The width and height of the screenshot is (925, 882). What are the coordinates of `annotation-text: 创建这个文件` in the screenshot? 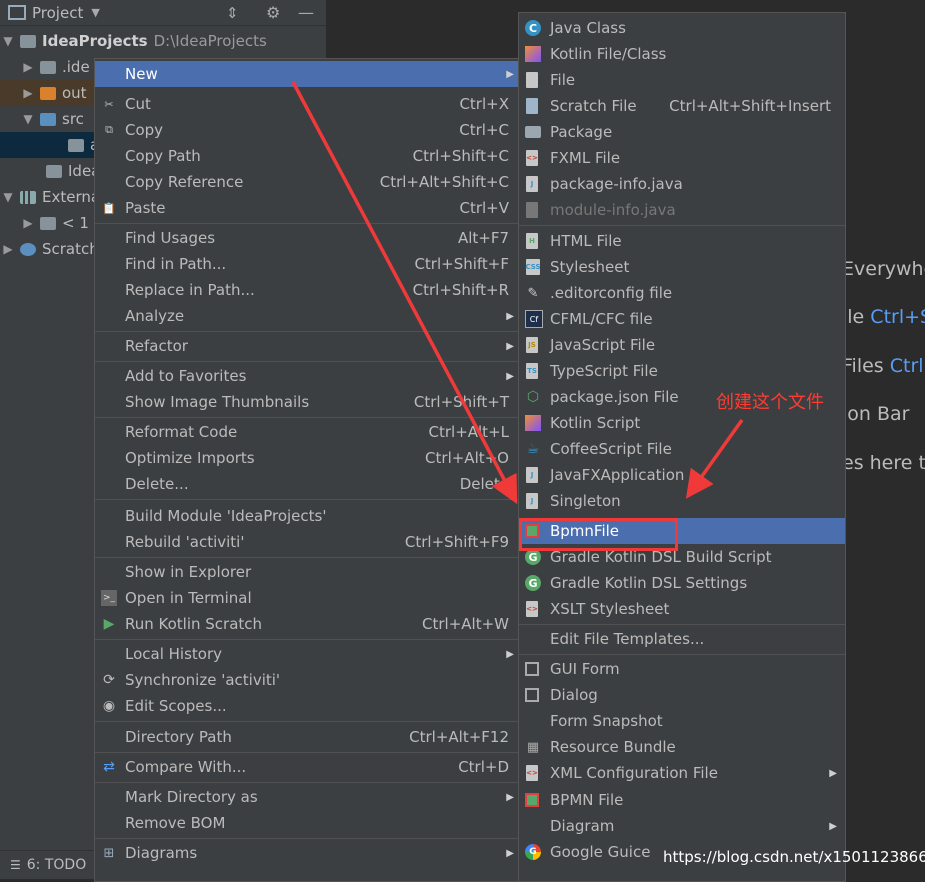 It's located at (770, 402).